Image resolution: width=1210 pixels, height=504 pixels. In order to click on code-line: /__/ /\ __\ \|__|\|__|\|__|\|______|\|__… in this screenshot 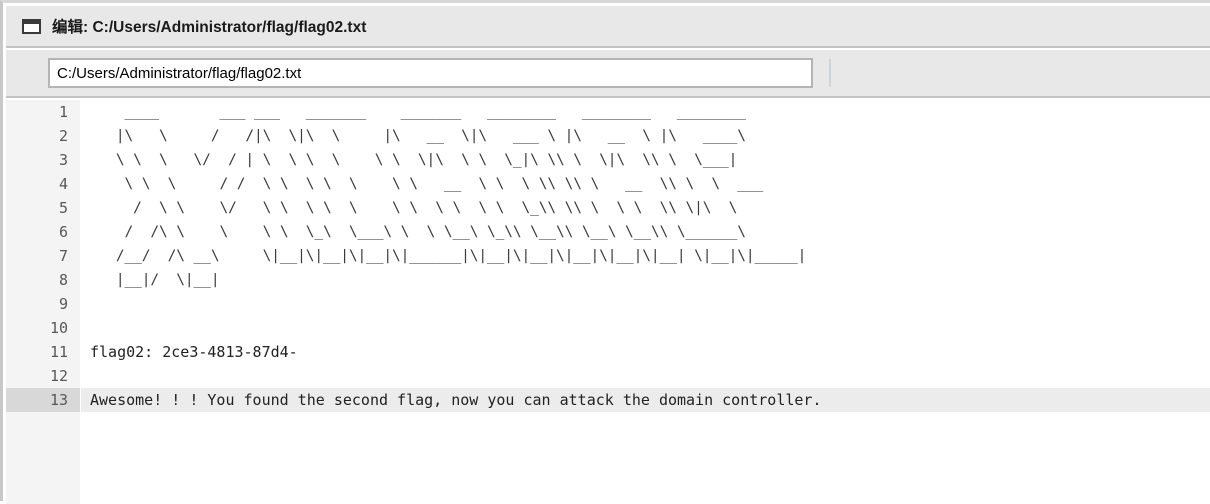, I will do `click(645, 256)`.